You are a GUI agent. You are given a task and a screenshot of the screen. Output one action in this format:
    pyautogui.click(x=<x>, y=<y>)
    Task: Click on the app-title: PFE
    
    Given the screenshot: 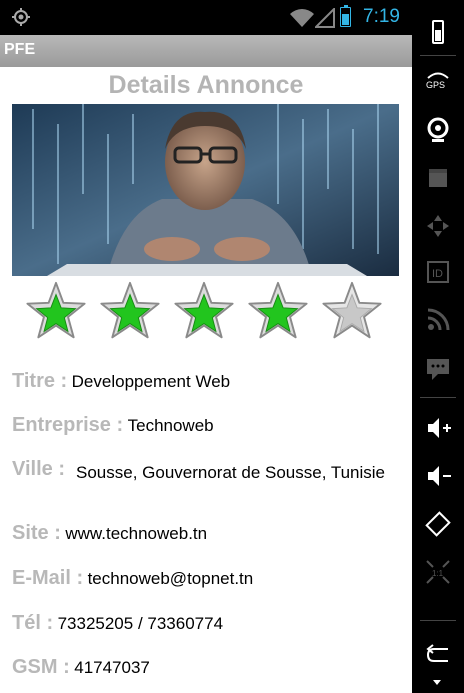 What is the action you would take?
    pyautogui.click(x=20, y=49)
    